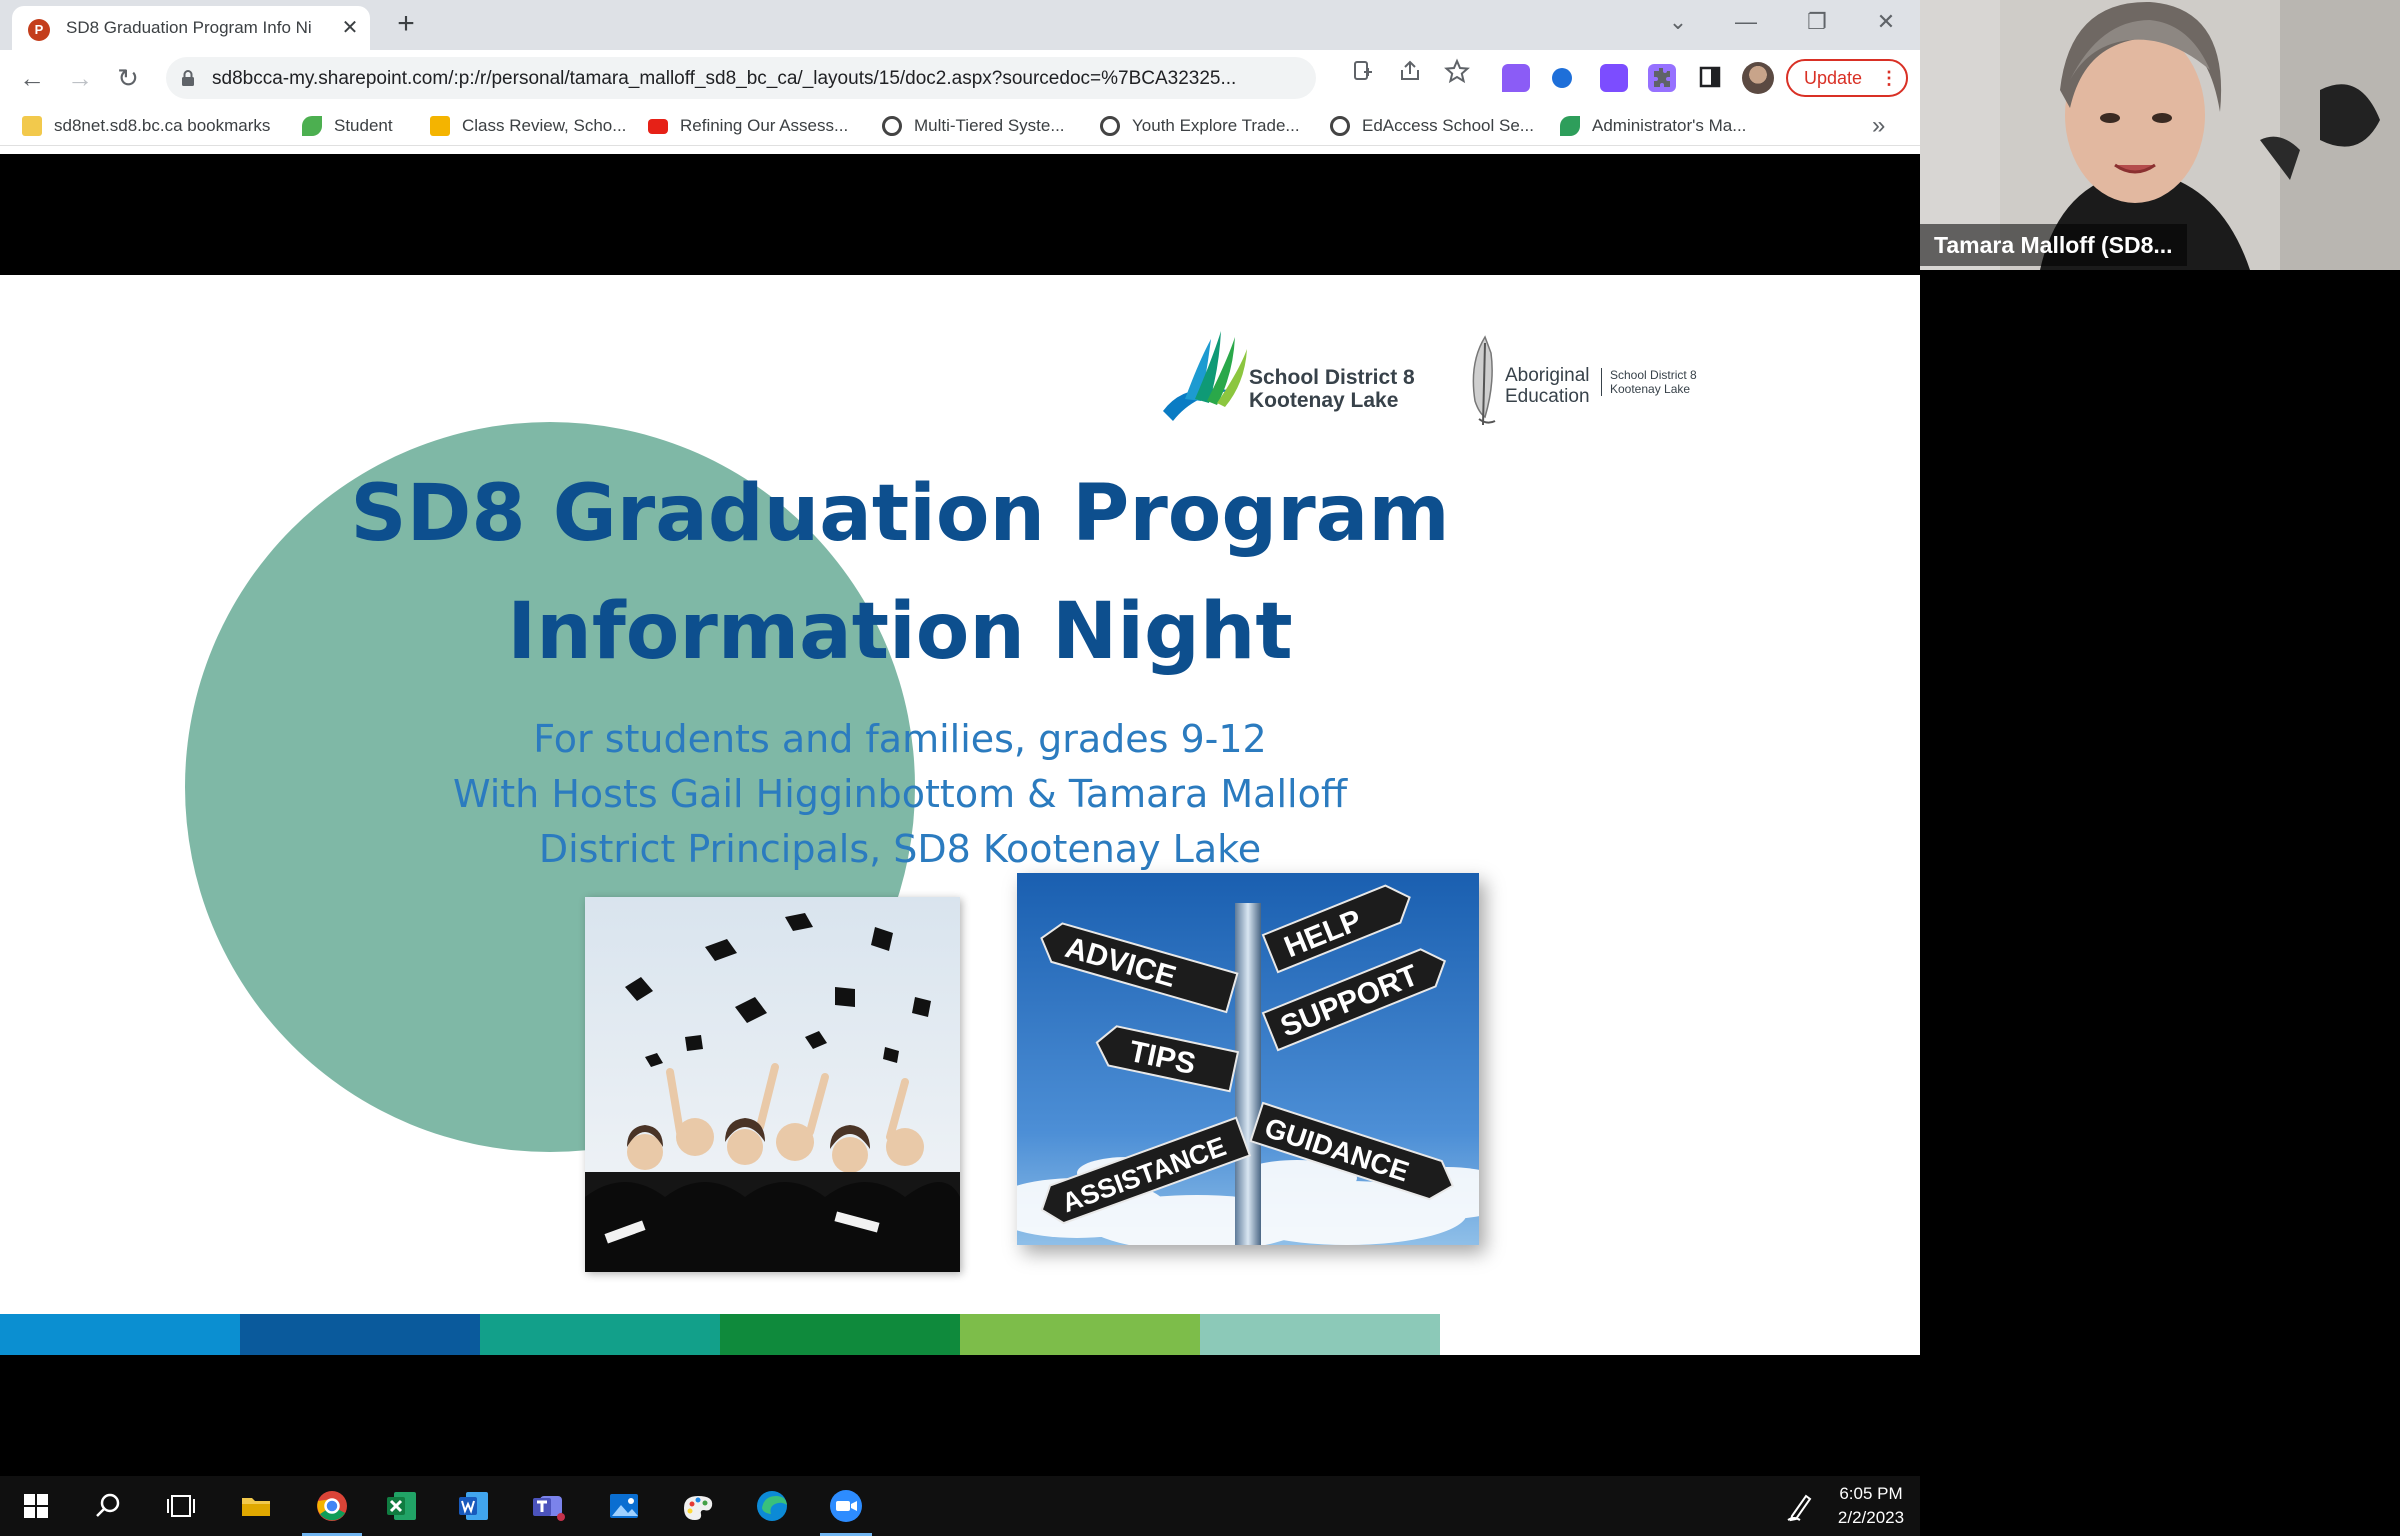  Describe the element at coordinates (188, 78) in the screenshot. I see `lock-icon` at that location.